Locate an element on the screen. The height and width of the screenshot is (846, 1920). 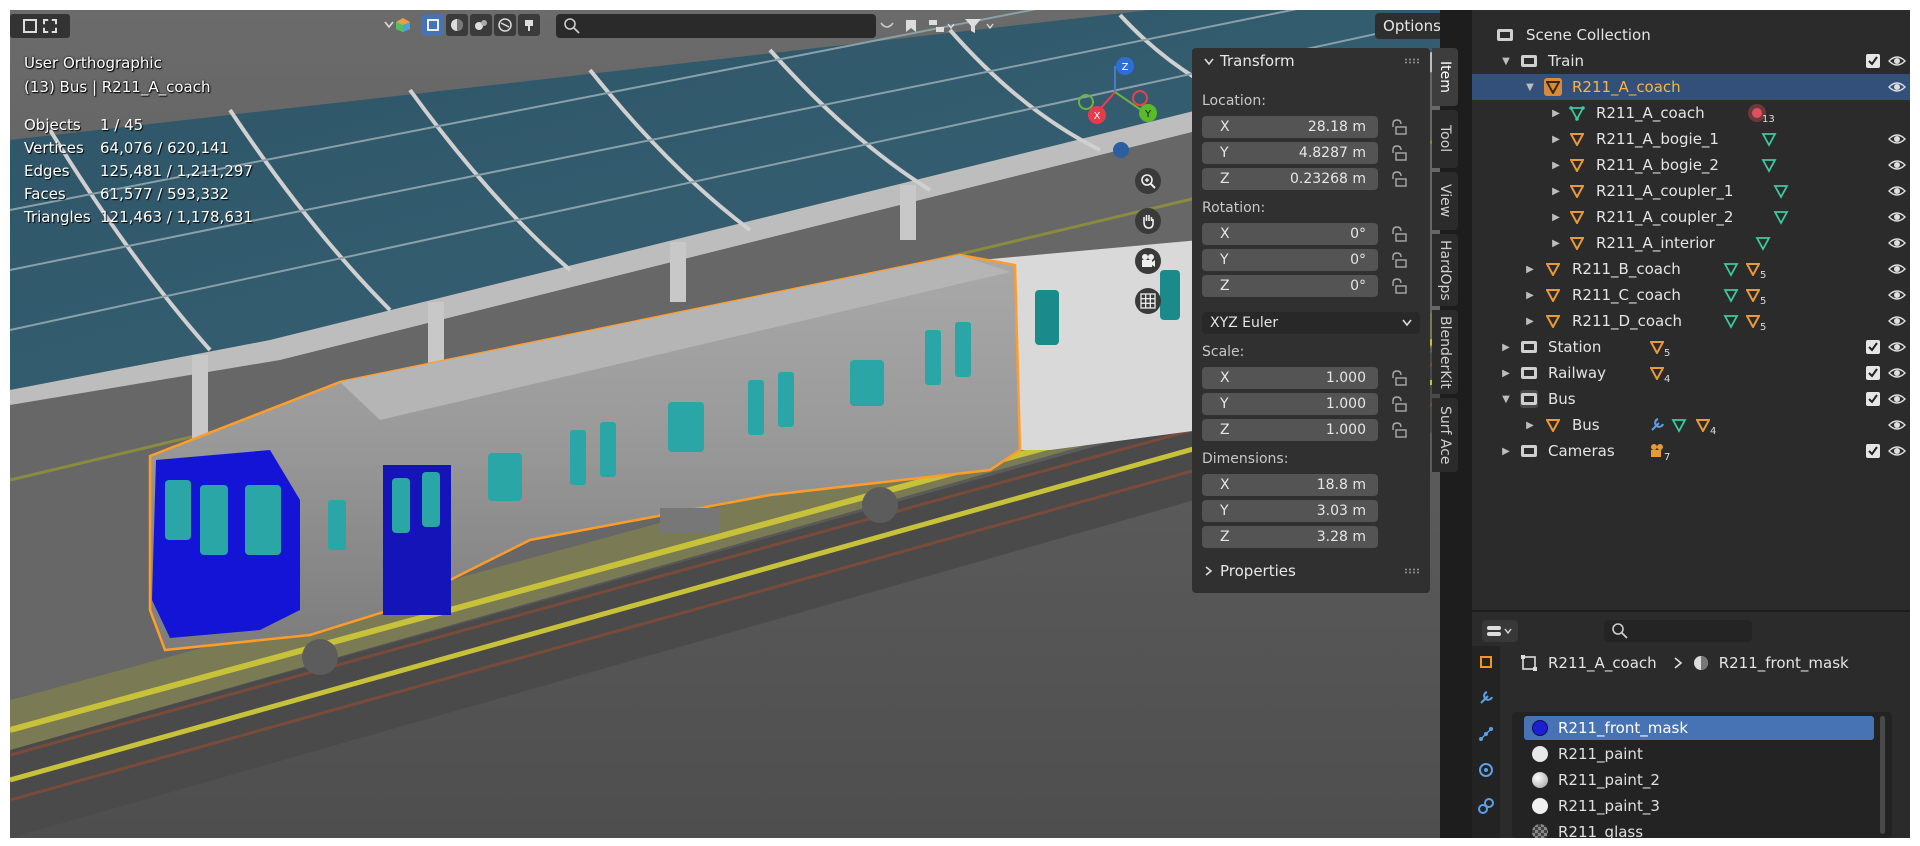
location-y-field: Y 4.8287 m is located at coordinates (1290, 153).